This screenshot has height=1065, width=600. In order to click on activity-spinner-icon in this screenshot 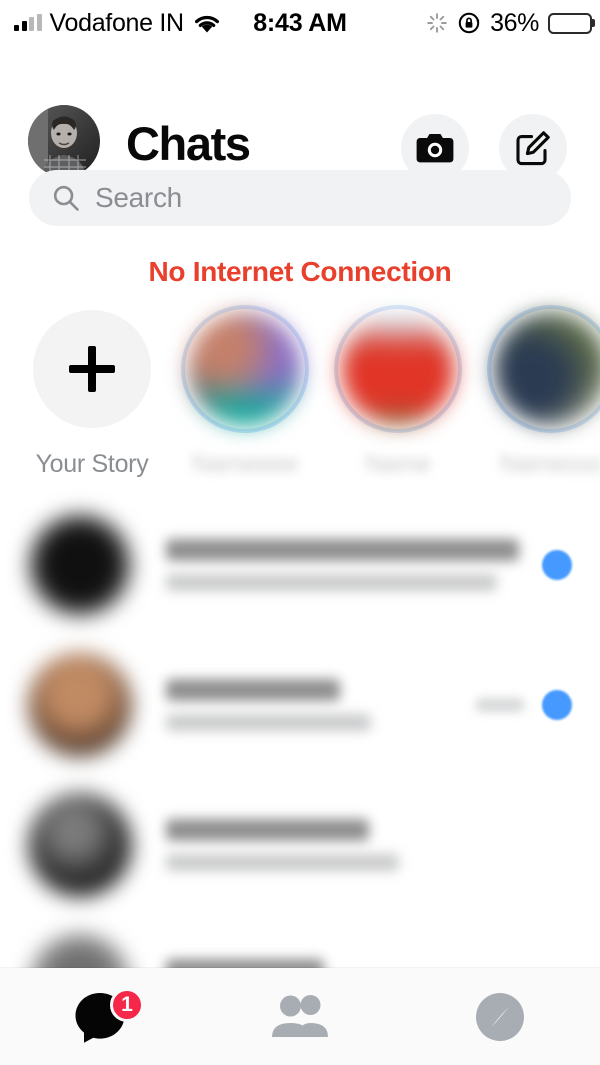, I will do `click(437, 23)`.